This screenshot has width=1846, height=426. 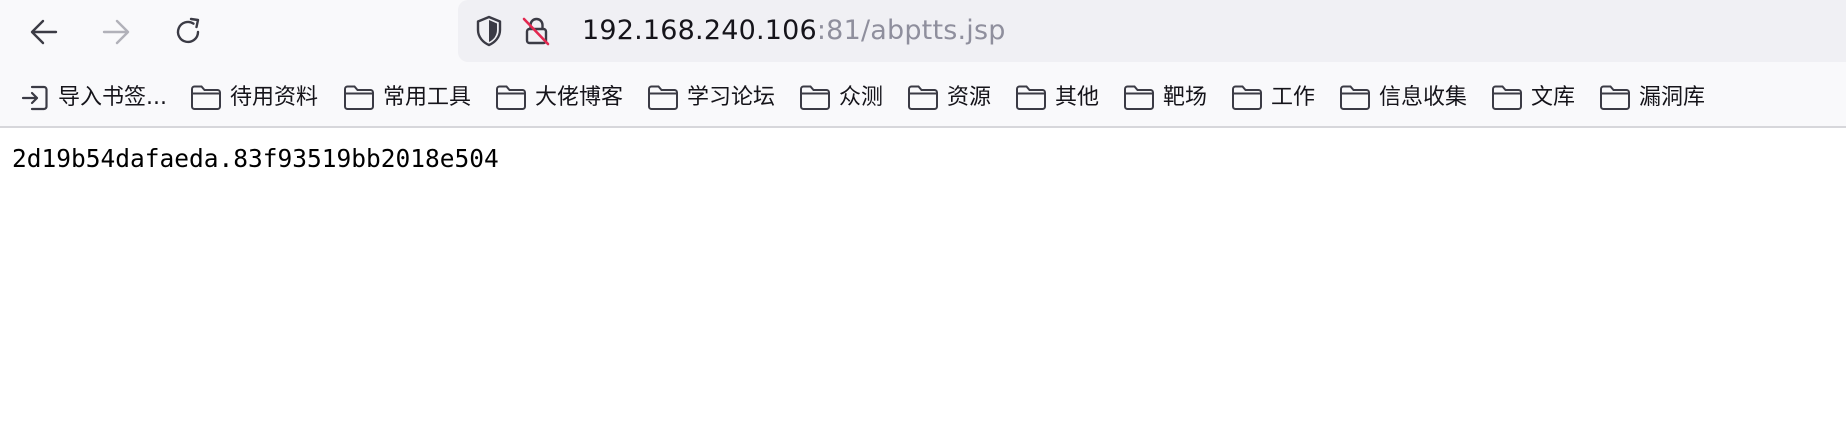 I want to click on bookmark-folder-11: 漏洞库, so click(x=1652, y=98).